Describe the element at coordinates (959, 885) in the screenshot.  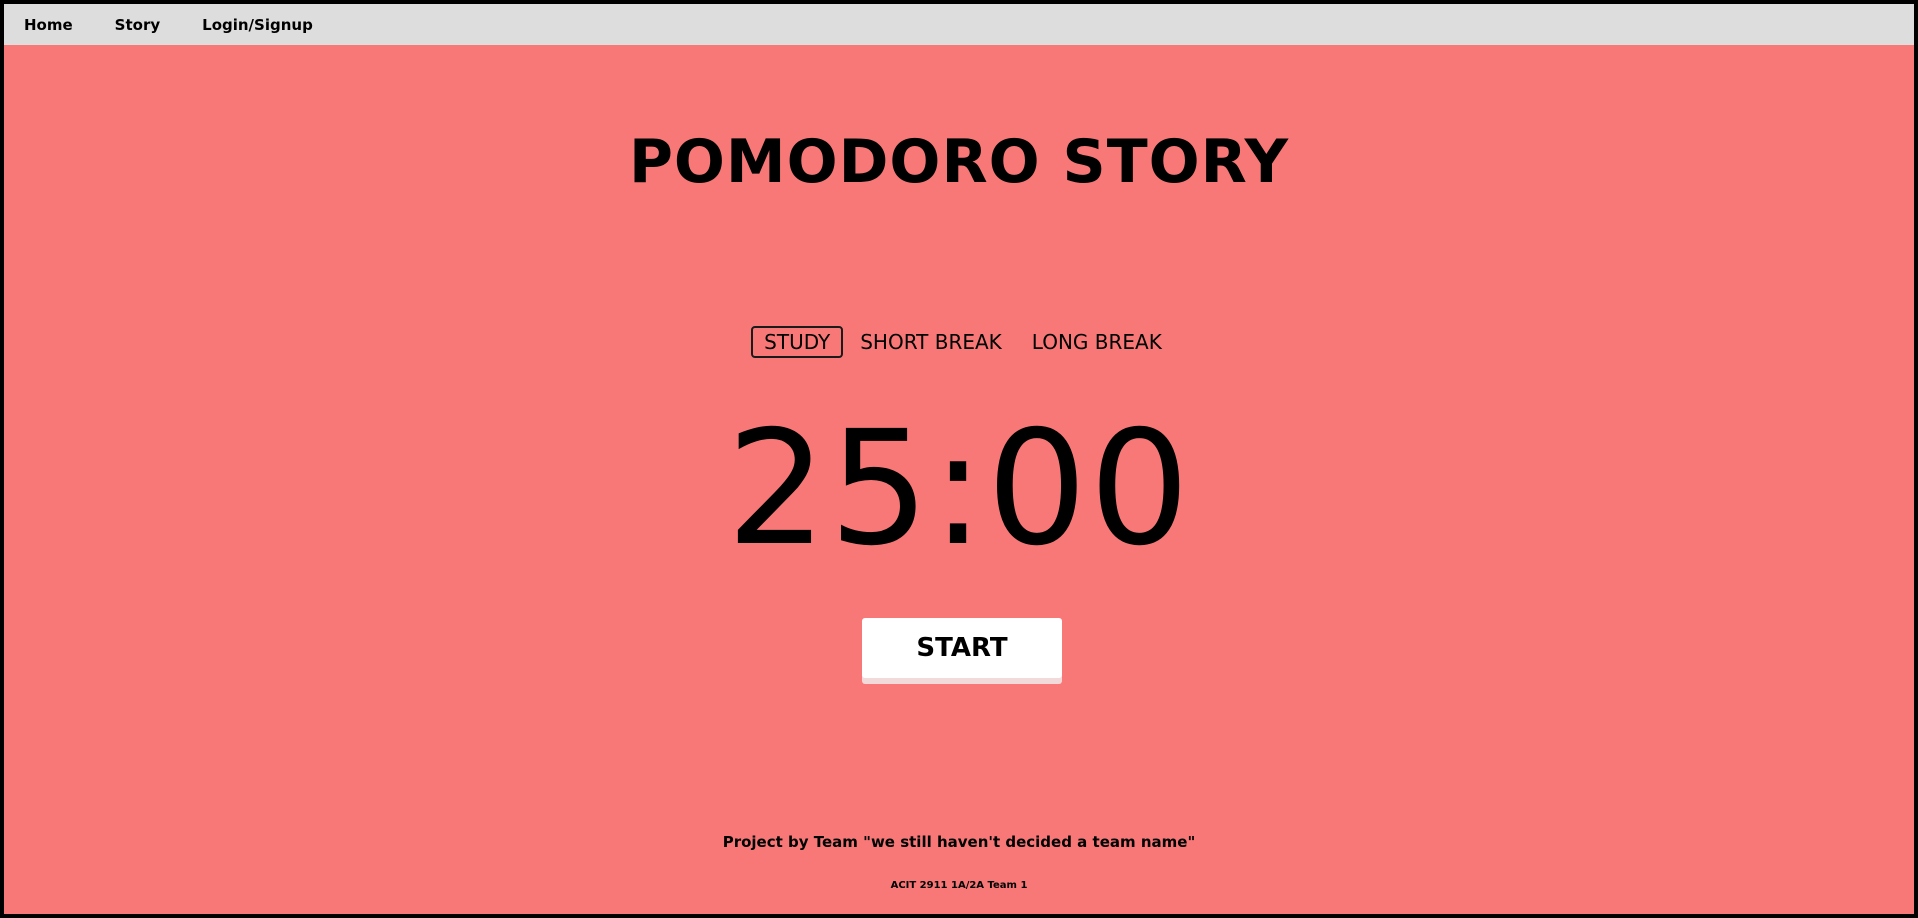
I see `footer-course-label: ACIT 2911 1A/2A Team 1` at that location.